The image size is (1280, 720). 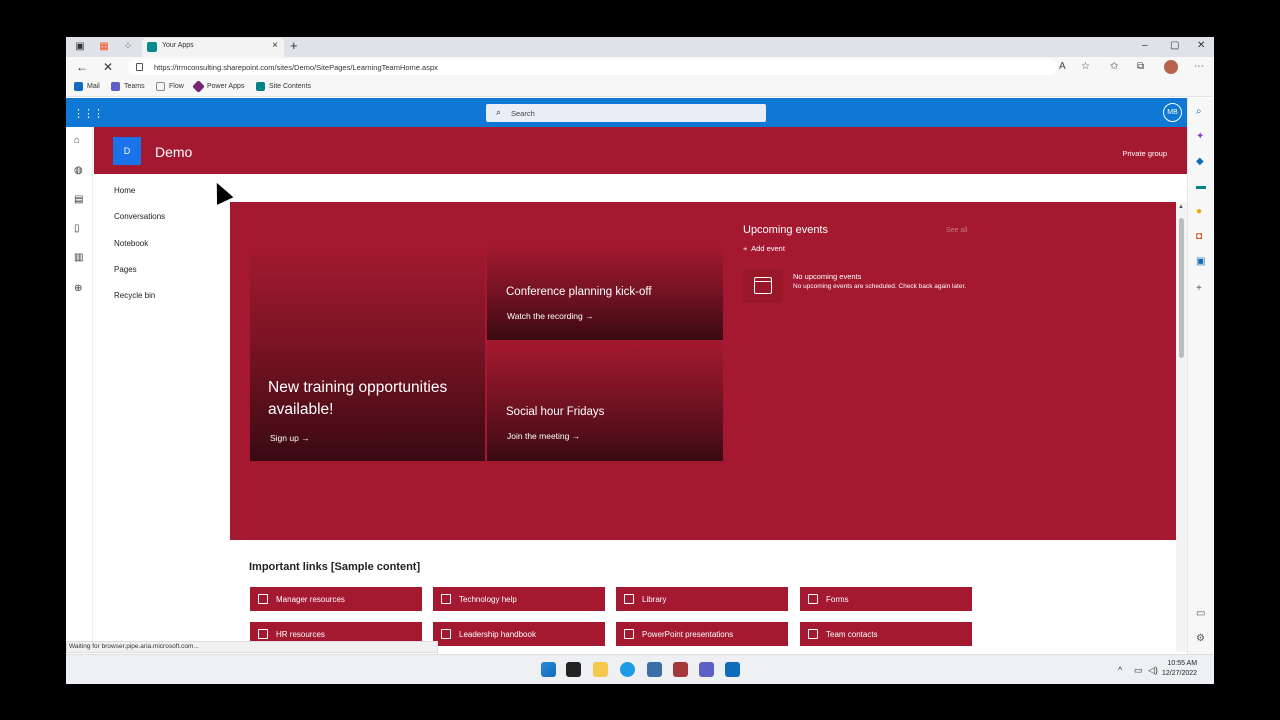 What do you see at coordinates (1199, 211) in the screenshot?
I see `games-icon: ●` at bounding box center [1199, 211].